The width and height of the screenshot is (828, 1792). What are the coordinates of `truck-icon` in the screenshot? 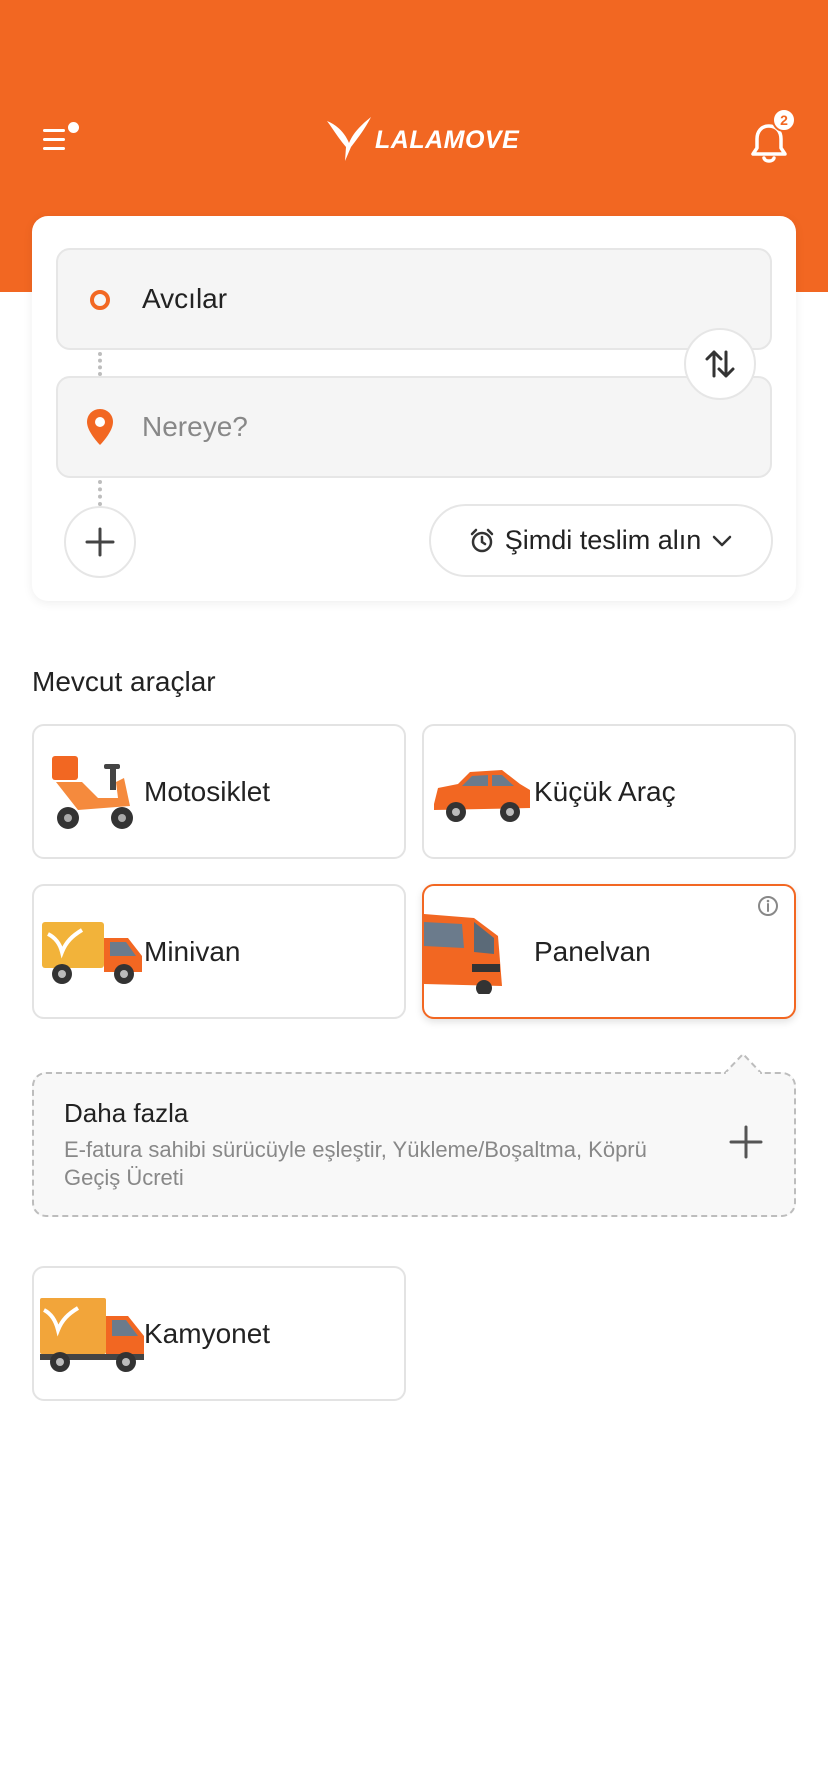 It's located at (92, 1335).